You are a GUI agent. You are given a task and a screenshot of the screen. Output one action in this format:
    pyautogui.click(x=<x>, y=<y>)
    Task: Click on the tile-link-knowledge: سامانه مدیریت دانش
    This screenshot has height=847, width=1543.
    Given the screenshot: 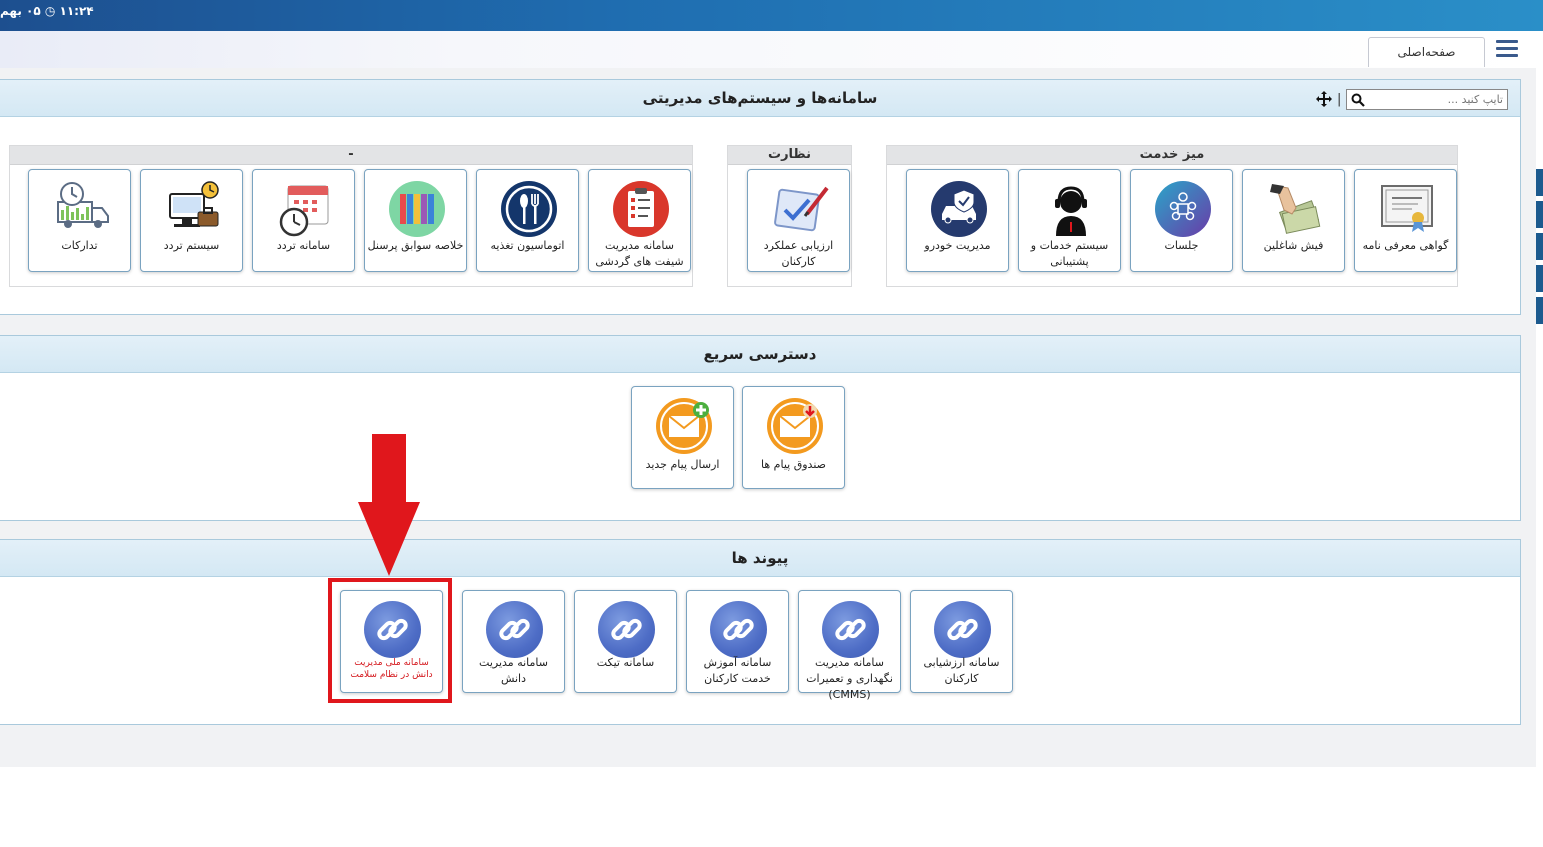 What is the action you would take?
    pyautogui.click(x=513, y=641)
    